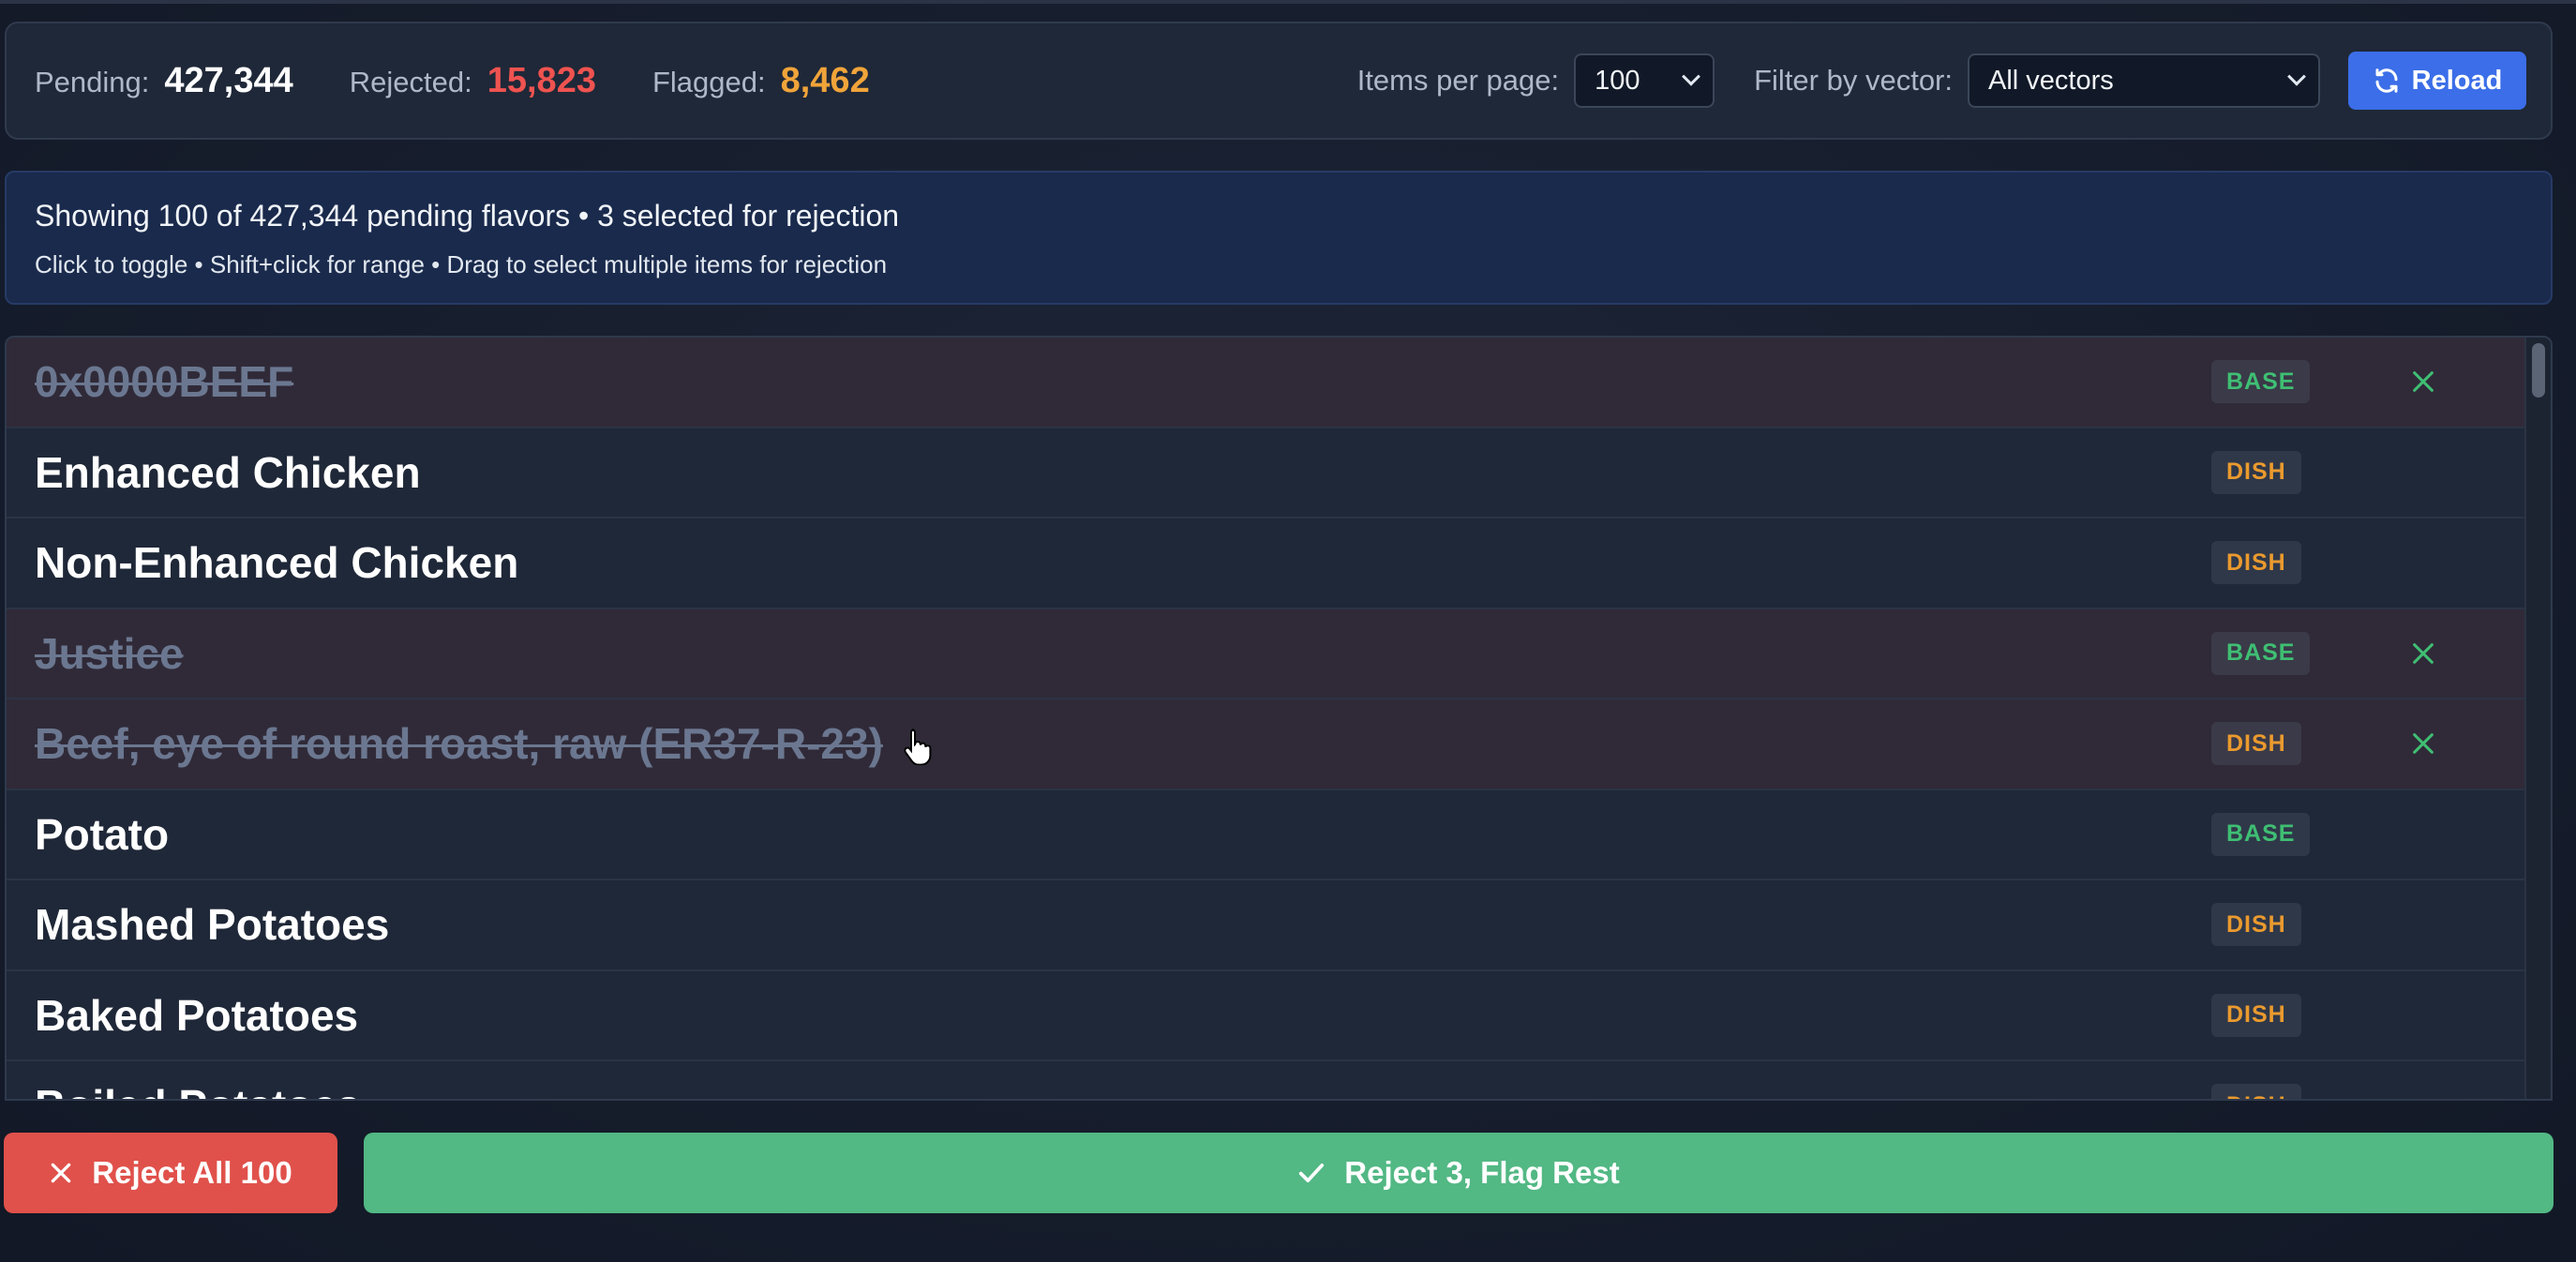 This screenshot has height=1262, width=2576. I want to click on items-per-page-value: 100, so click(1618, 80).